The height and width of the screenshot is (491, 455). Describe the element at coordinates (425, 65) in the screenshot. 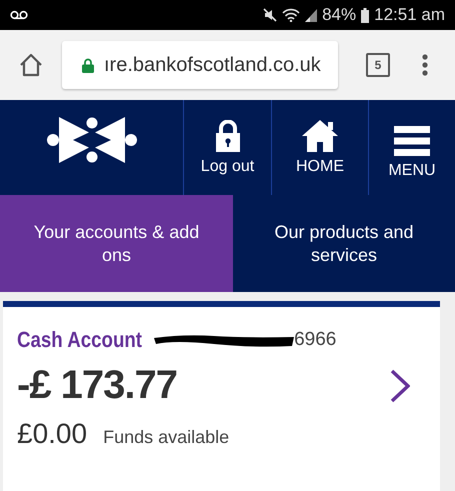

I see `more-options-icon` at that location.